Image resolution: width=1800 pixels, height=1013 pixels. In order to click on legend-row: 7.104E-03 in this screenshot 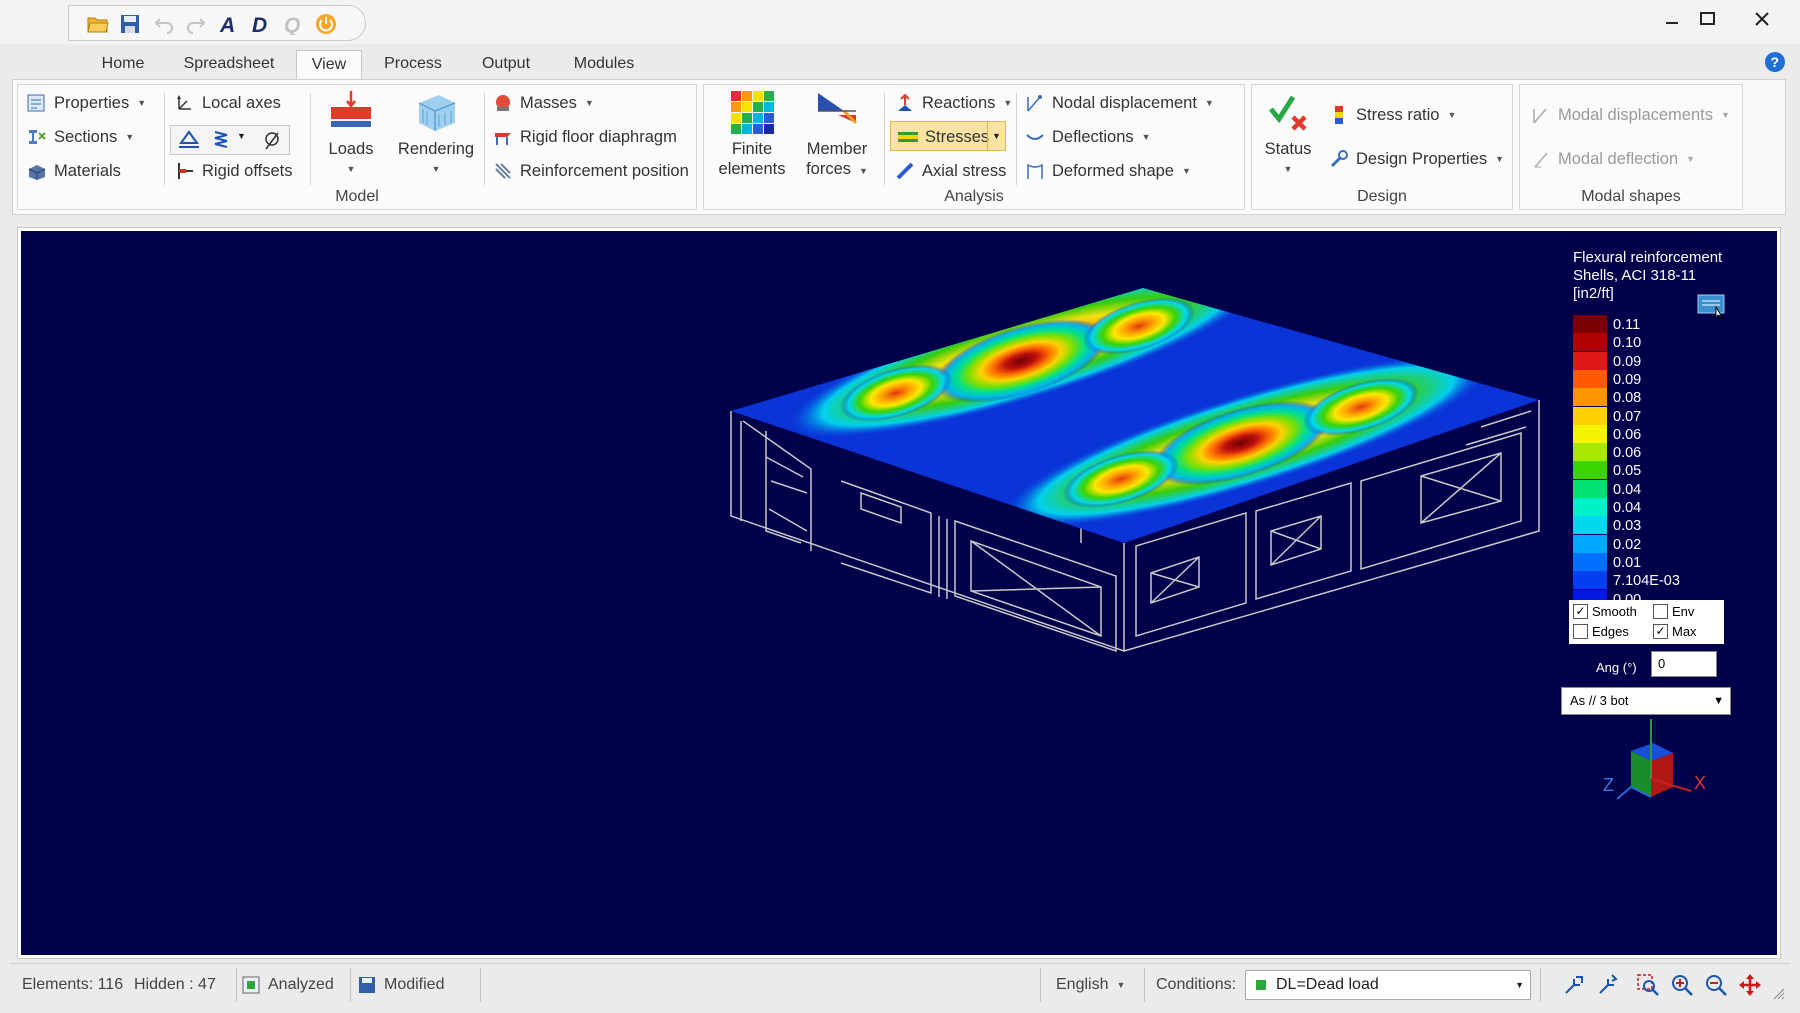, I will do `click(1648, 580)`.